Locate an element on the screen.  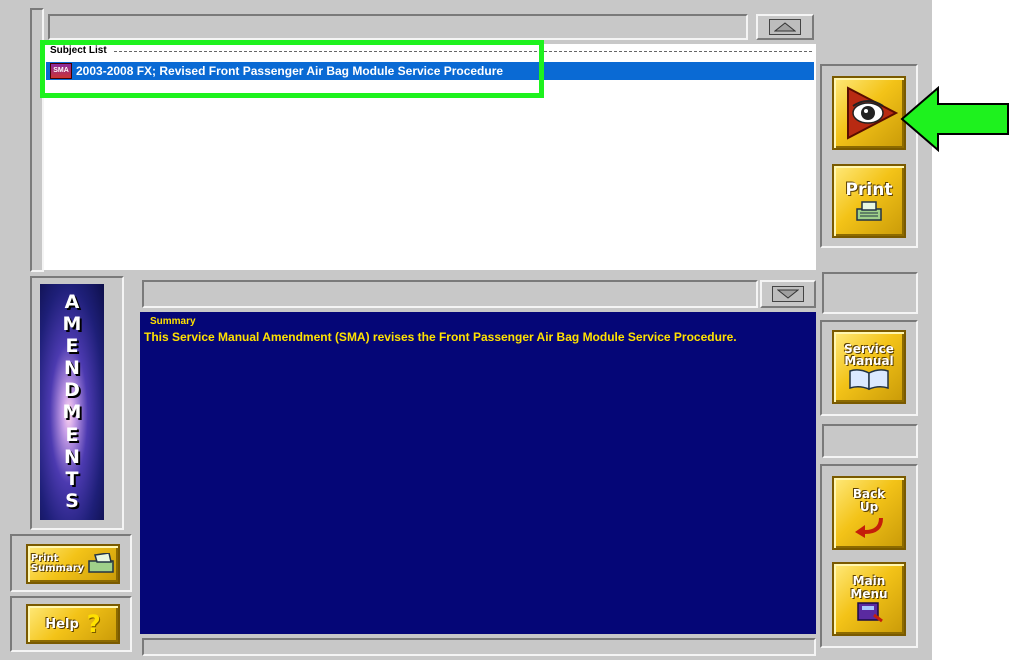
banner-letter: D is located at coordinates (72, 390).